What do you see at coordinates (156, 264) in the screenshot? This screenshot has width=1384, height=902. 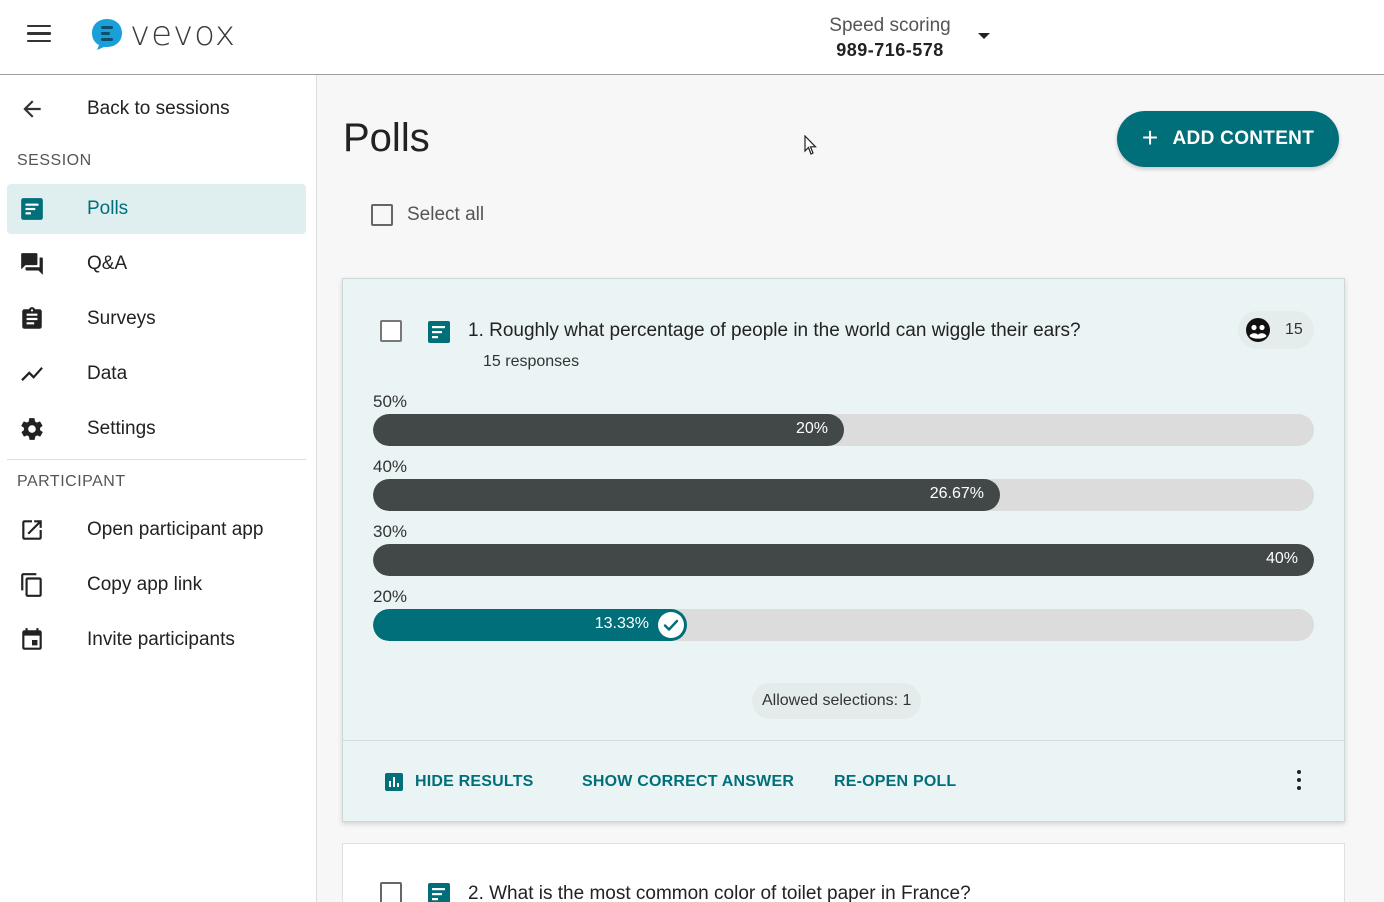 I see `sidebar-item-qa: Q&A` at bounding box center [156, 264].